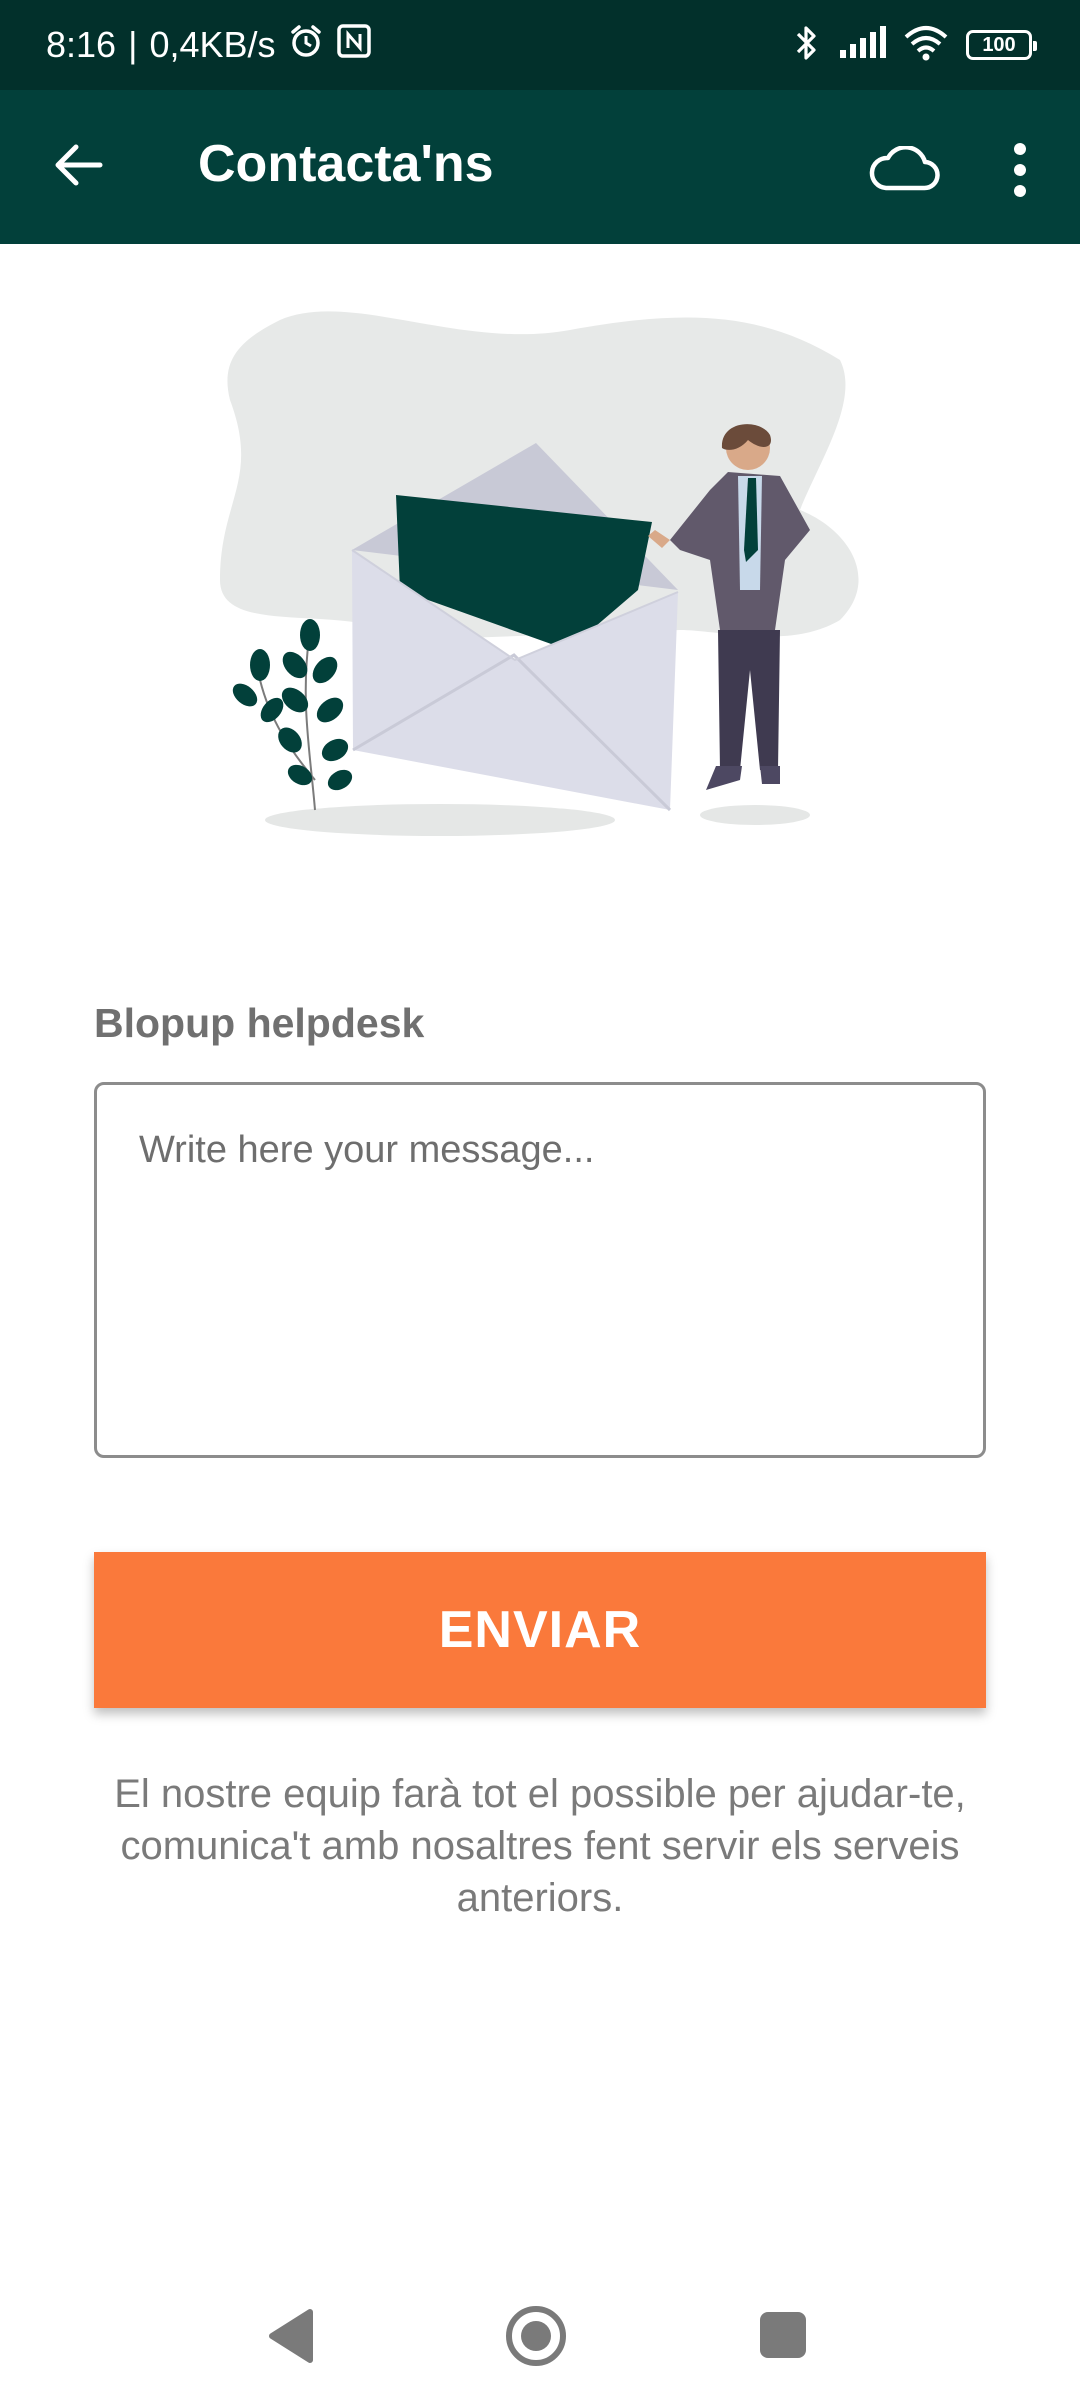  Describe the element at coordinates (999, 44) in the screenshot. I see `battery-level: 100` at that location.